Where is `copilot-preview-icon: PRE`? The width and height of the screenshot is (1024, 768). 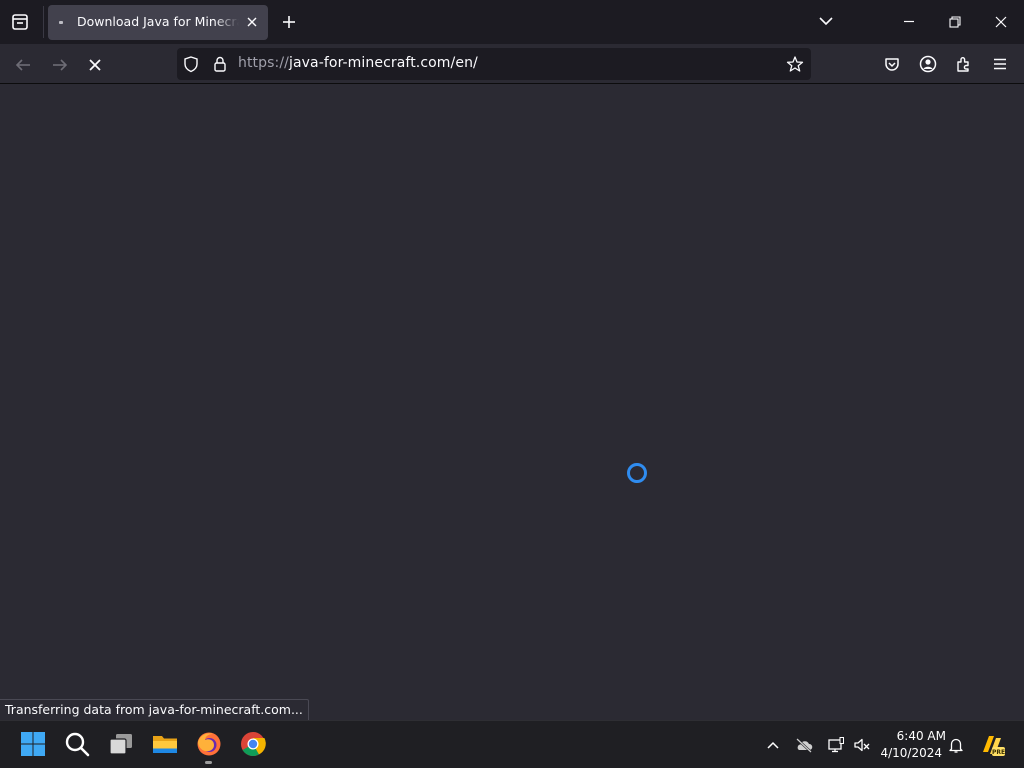 copilot-preview-icon: PRE is located at coordinates (993, 745).